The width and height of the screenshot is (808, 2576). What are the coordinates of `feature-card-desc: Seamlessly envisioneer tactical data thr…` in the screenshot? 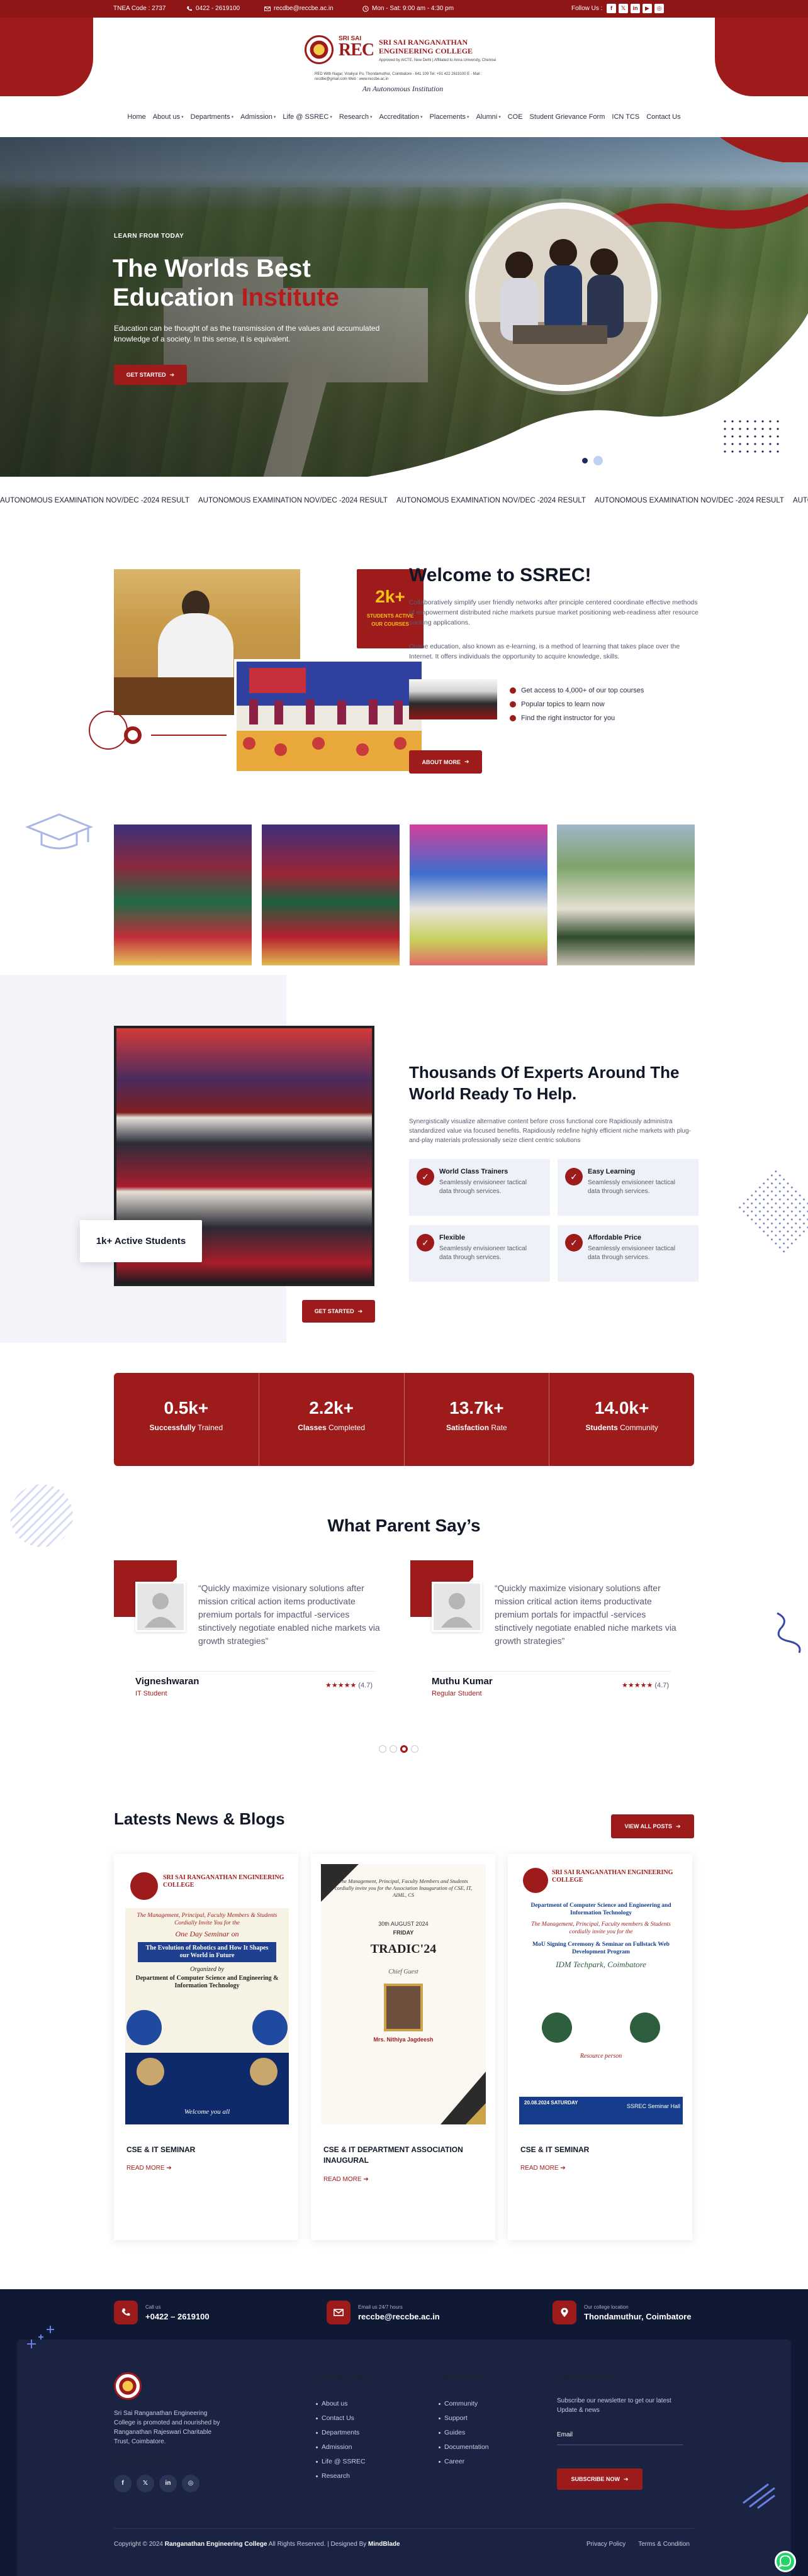 It's located at (483, 1187).